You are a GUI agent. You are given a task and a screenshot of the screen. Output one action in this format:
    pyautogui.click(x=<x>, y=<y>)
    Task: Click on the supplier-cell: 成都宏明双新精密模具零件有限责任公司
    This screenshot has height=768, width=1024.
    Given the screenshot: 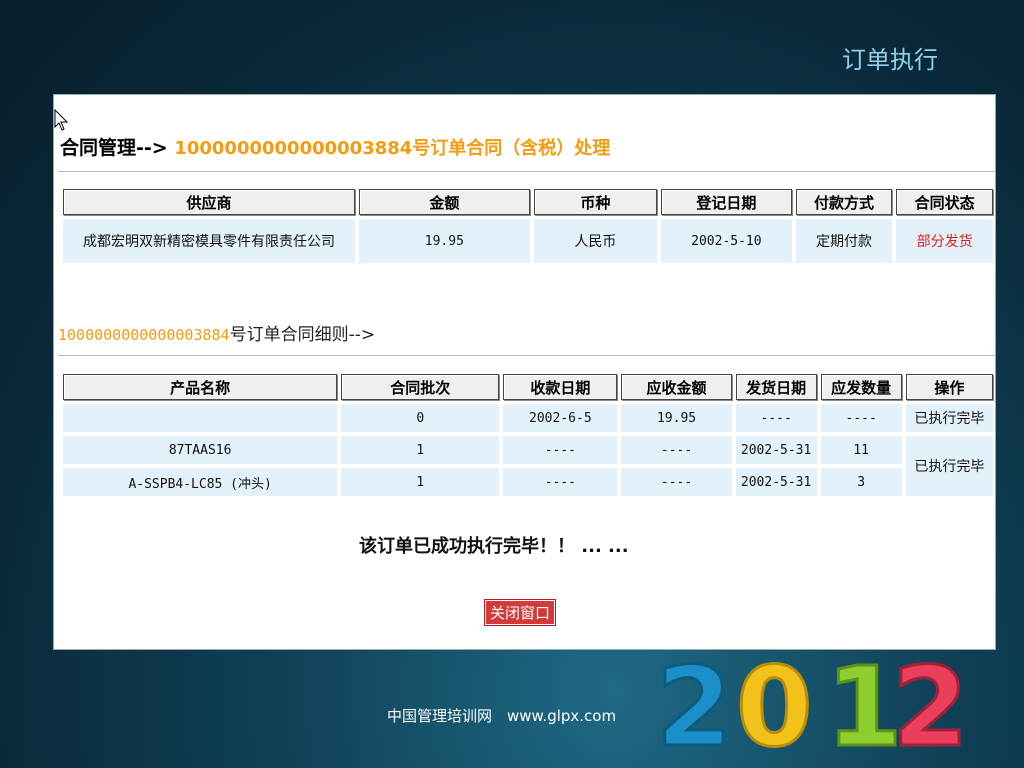 What is the action you would take?
    pyautogui.click(x=209, y=241)
    